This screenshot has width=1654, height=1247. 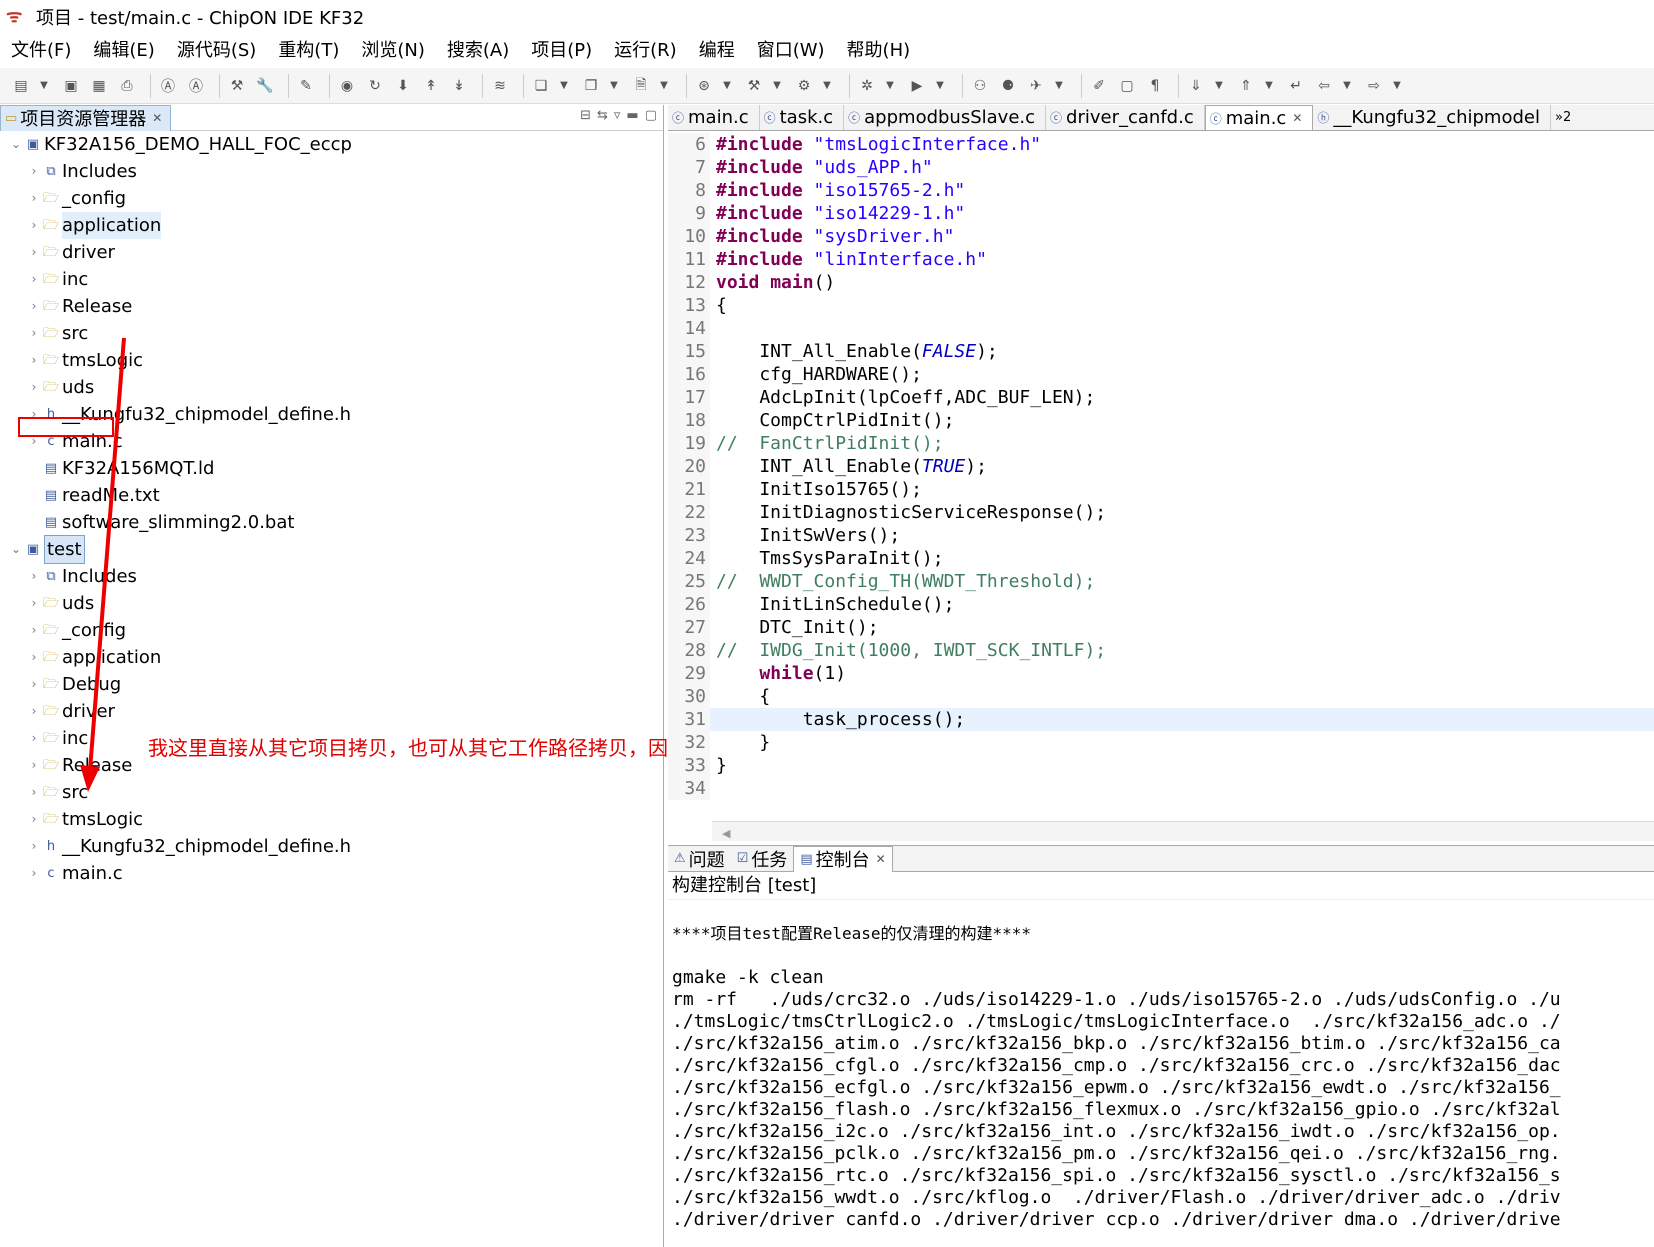 What do you see at coordinates (727, 86) in the screenshot?
I see `debug-target-dropdown-icon: ▼` at bounding box center [727, 86].